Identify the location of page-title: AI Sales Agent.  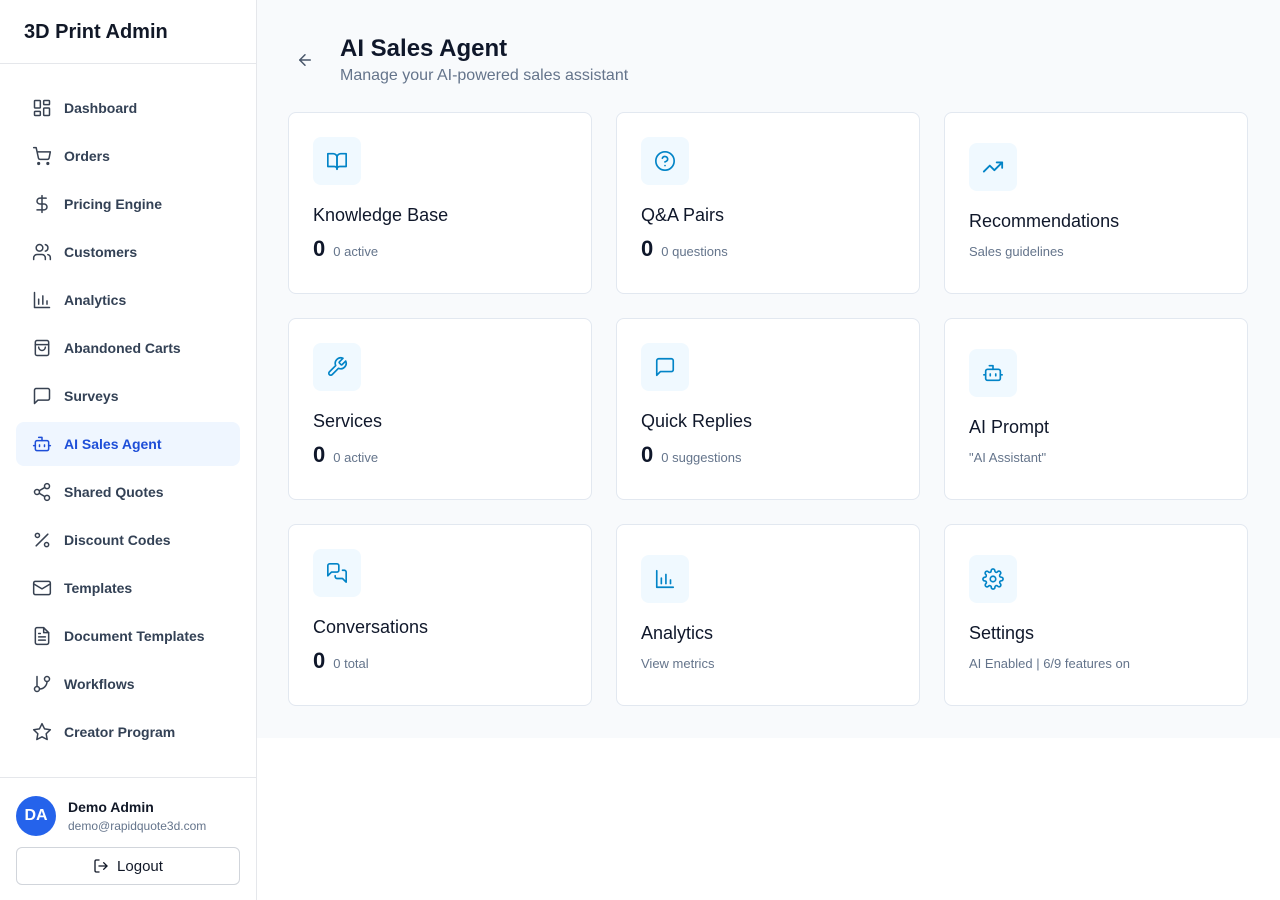
(424, 48).